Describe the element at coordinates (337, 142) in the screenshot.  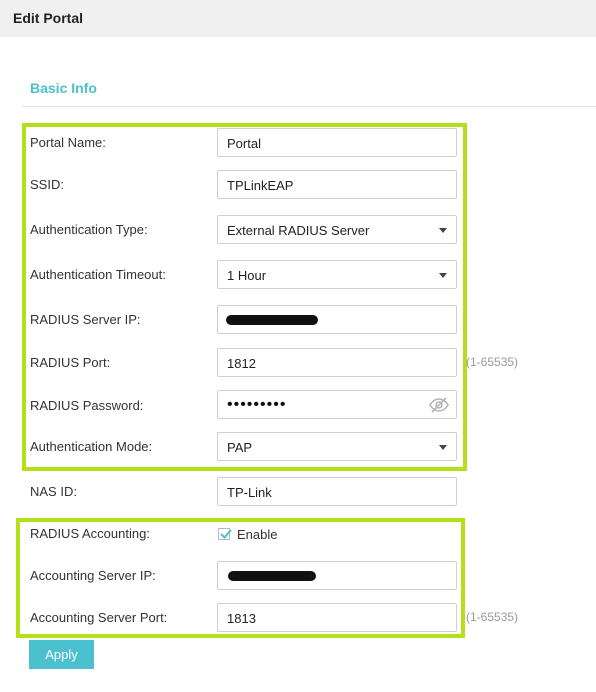
I see `portal-name-input: Portal` at that location.